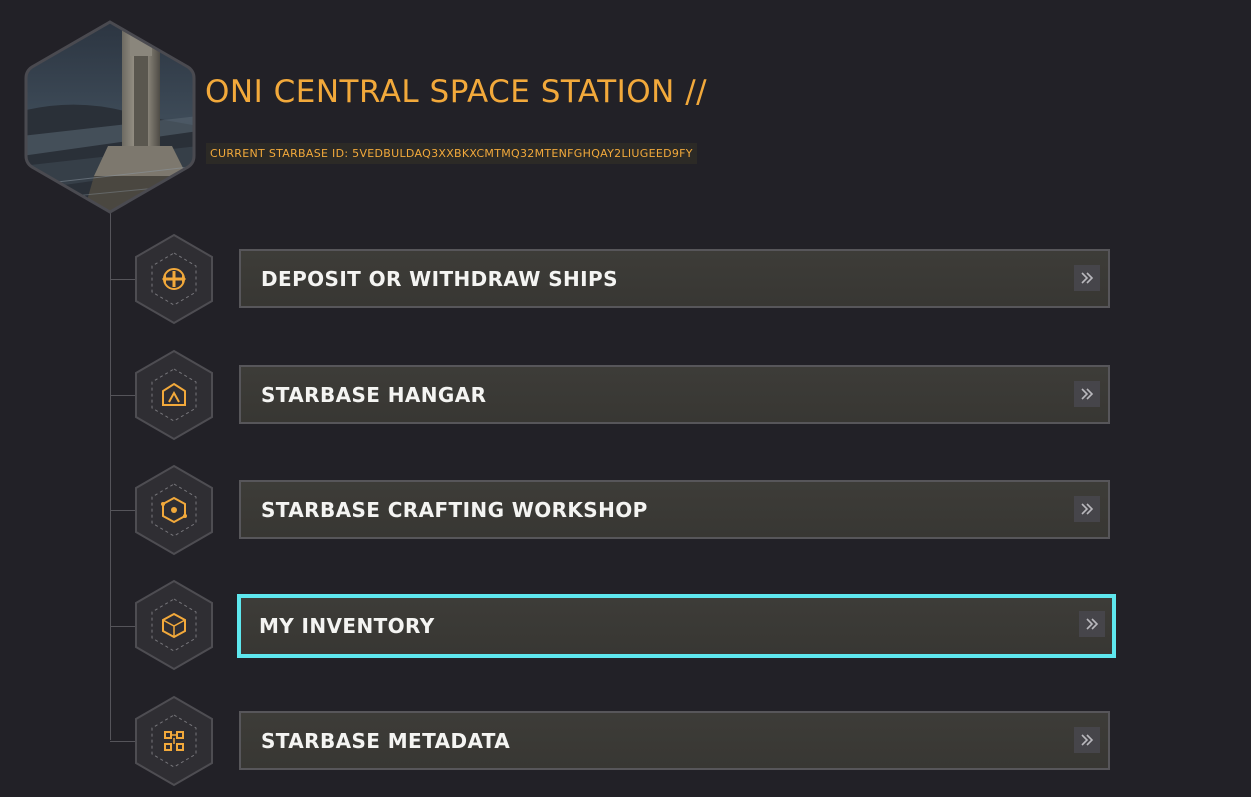 This screenshot has height=797, width=1251. Describe the element at coordinates (454, 509) in the screenshot. I see `menu-item-label: STARBASE CRAFTING WORKSHOP` at that location.